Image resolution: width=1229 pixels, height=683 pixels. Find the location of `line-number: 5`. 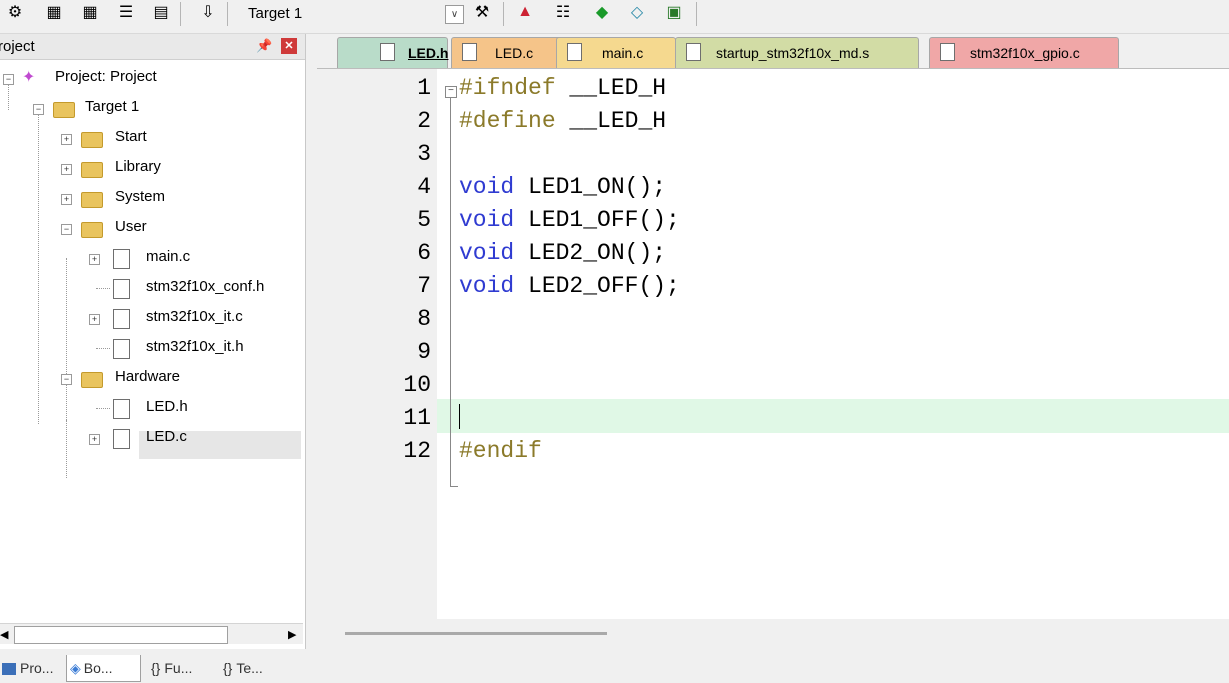

line-number: 5 is located at coordinates (424, 220).